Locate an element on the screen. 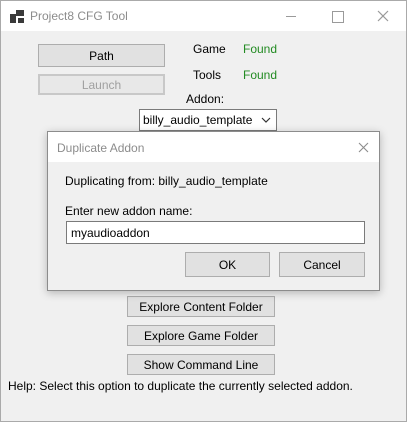  dialog-title: Duplicate Addon is located at coordinates (101, 148).